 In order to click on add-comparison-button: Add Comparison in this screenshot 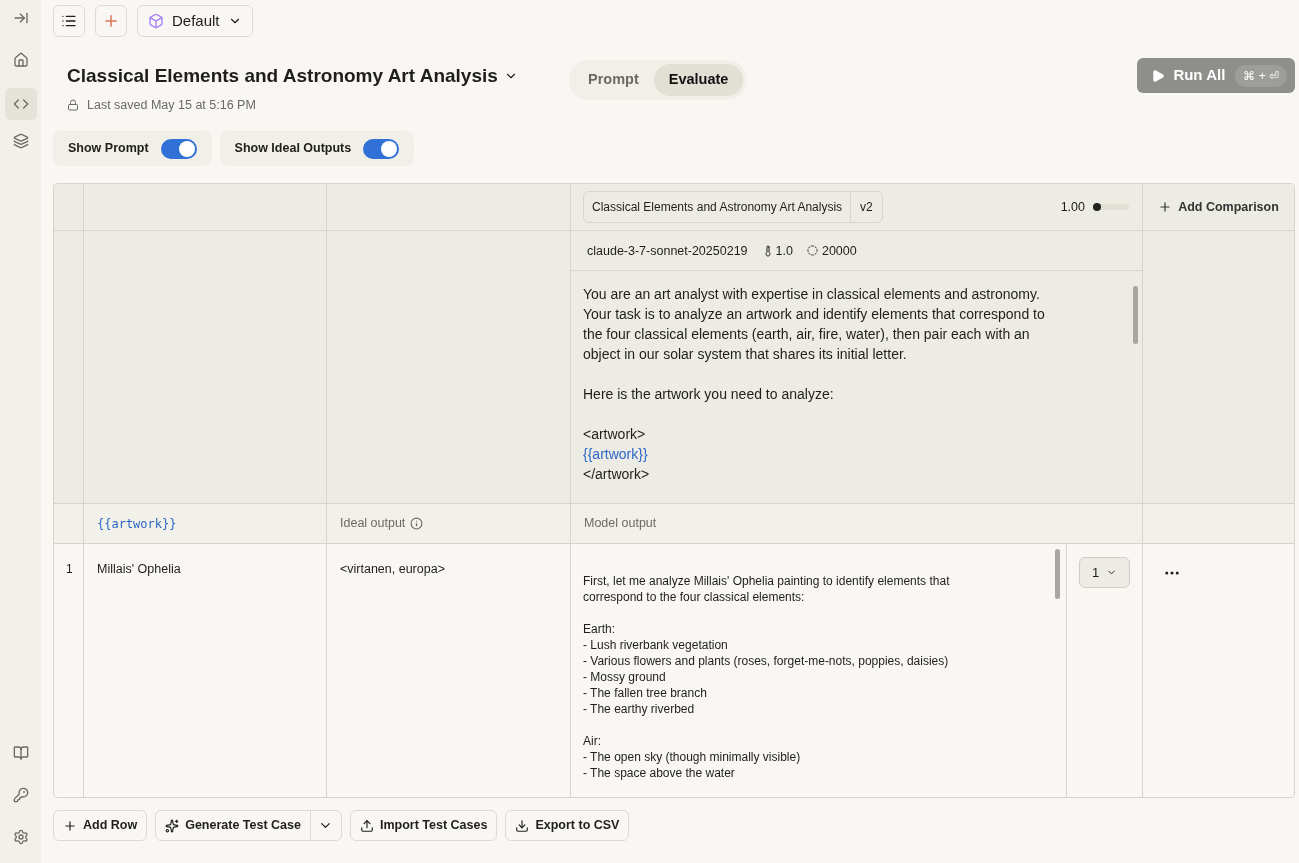, I will do `click(1218, 207)`.